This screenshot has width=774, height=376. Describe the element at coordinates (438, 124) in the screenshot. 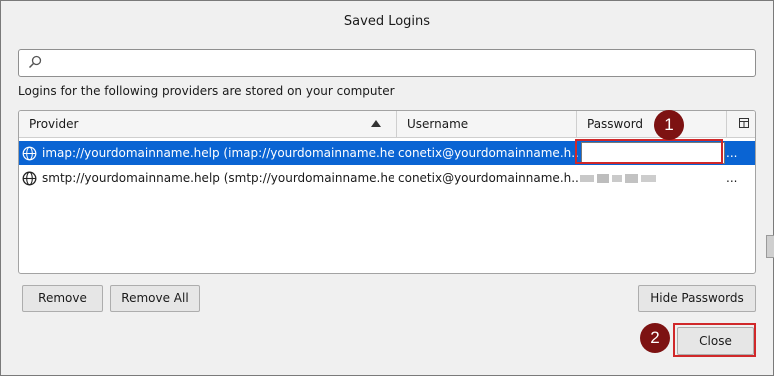

I see `column-username-label: Username` at that location.